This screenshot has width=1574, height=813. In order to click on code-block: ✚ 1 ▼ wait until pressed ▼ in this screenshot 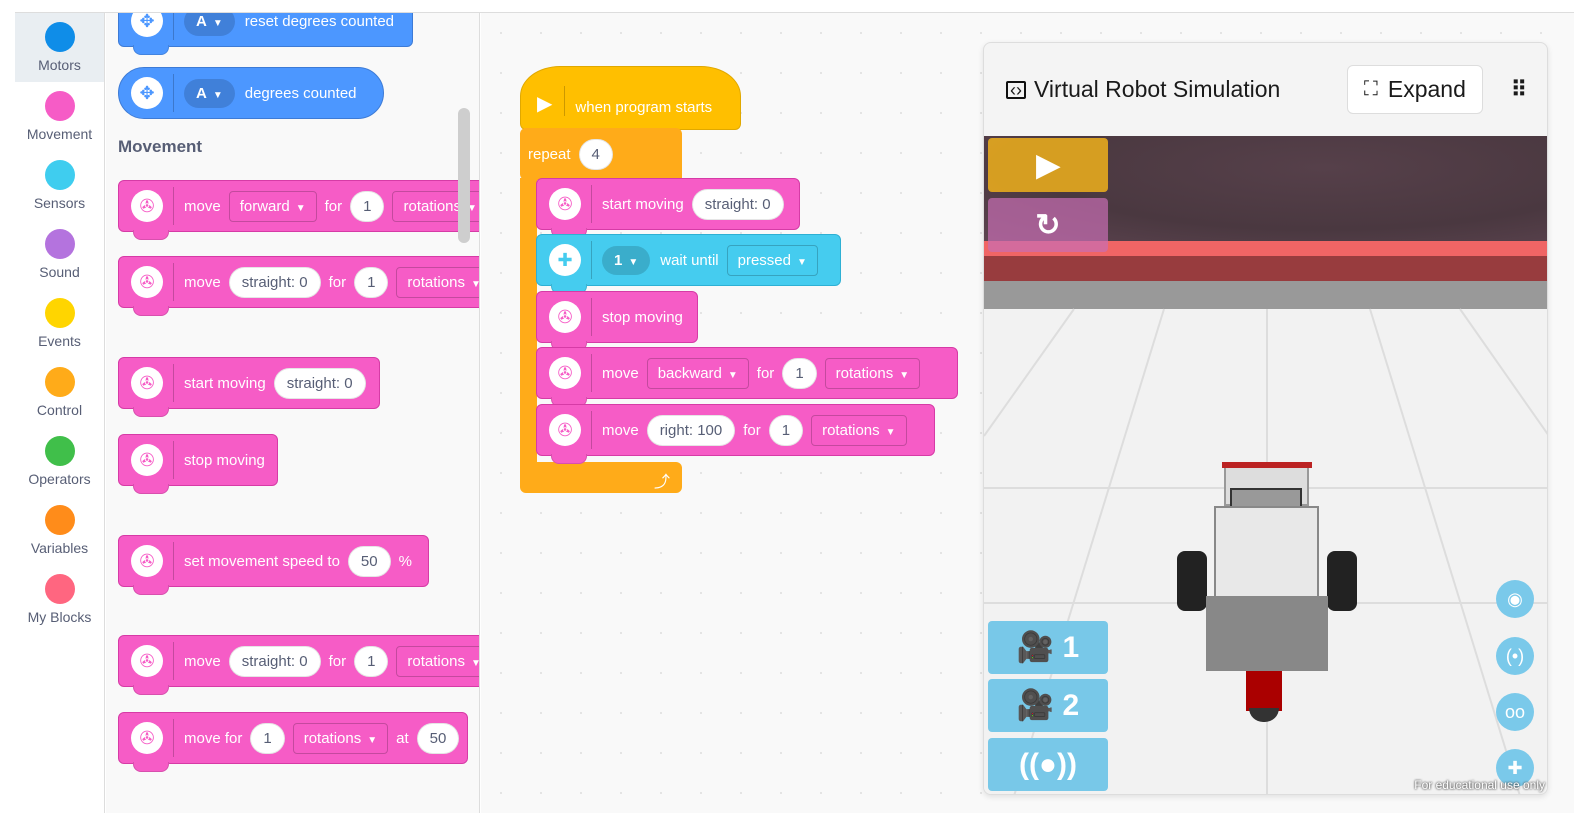, I will do `click(688, 264)`.